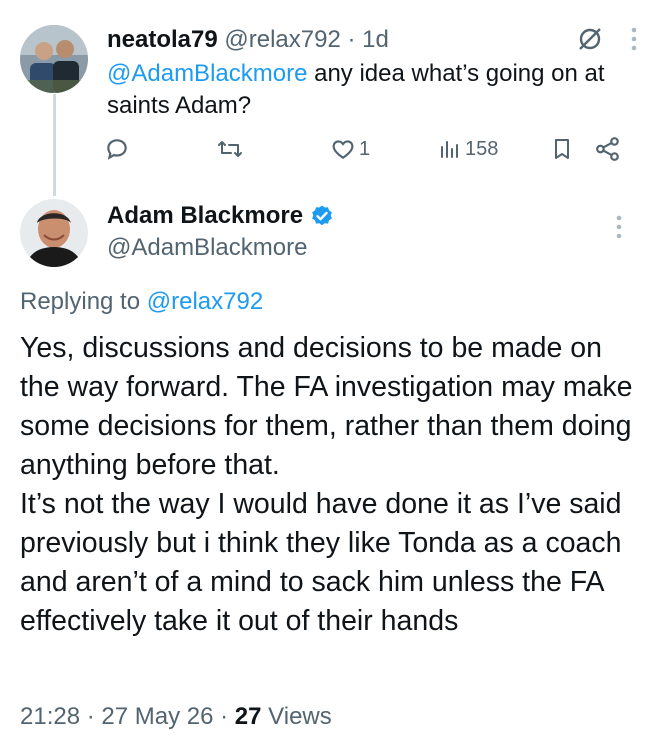  Describe the element at coordinates (205, 301) in the screenshot. I see `replying-to-link: @relax792` at that location.